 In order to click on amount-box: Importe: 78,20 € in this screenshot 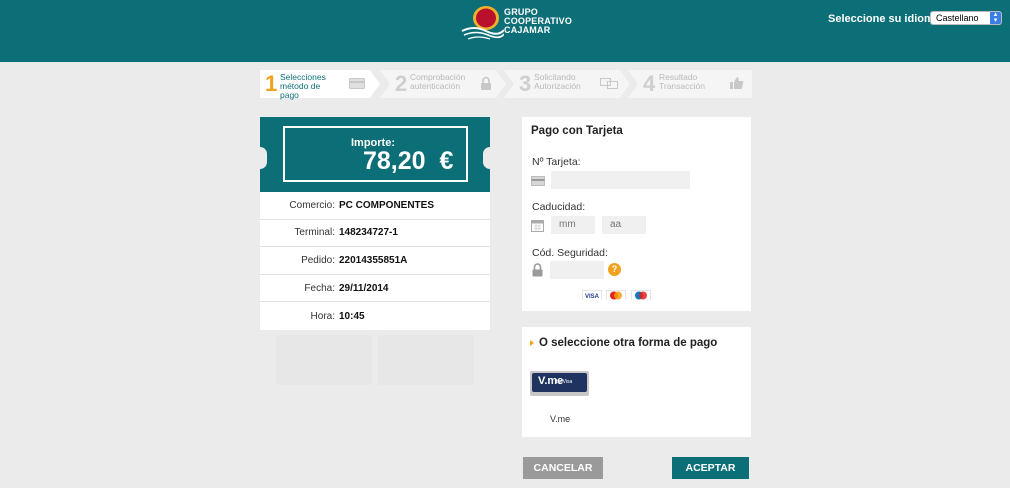, I will do `click(375, 154)`.